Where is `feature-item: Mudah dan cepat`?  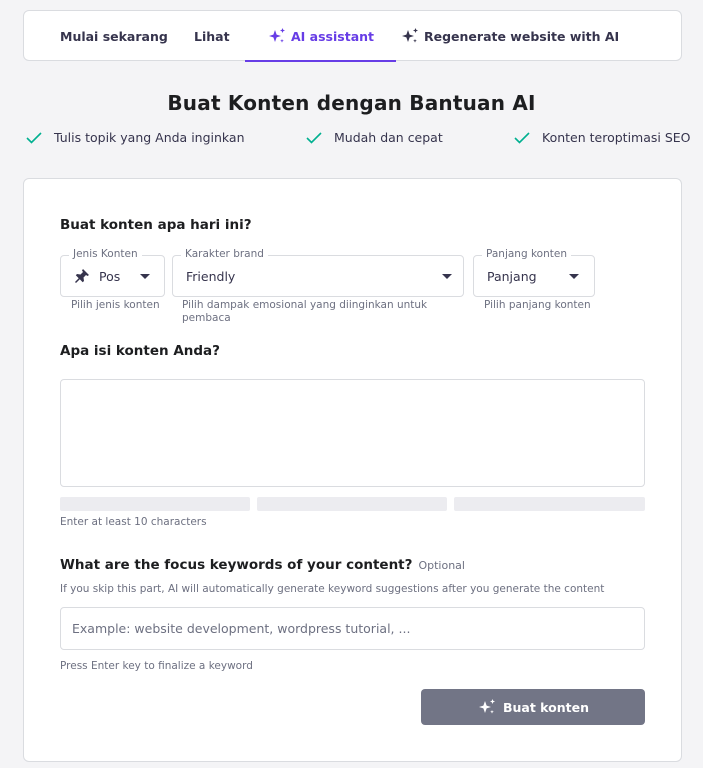
feature-item: Mudah dan cepat is located at coordinates (374, 137).